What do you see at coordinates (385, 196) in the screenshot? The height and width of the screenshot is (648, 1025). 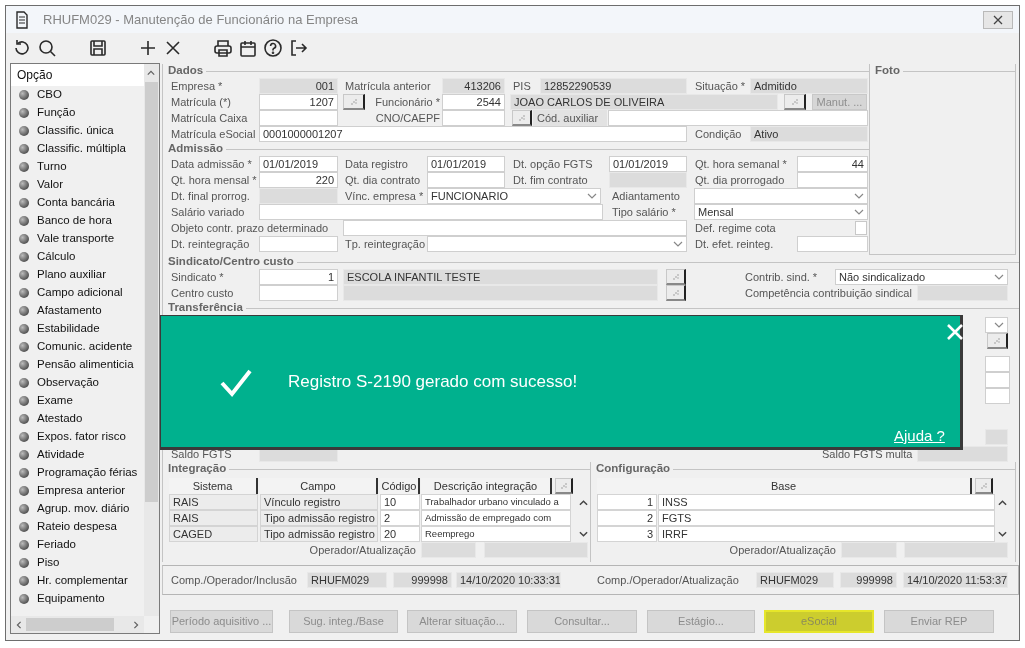 I see `field-label: Vínc. empresa *` at bounding box center [385, 196].